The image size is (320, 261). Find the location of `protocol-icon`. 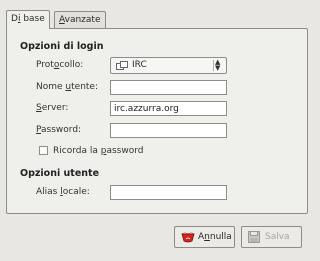

protocol-icon is located at coordinates (122, 65).